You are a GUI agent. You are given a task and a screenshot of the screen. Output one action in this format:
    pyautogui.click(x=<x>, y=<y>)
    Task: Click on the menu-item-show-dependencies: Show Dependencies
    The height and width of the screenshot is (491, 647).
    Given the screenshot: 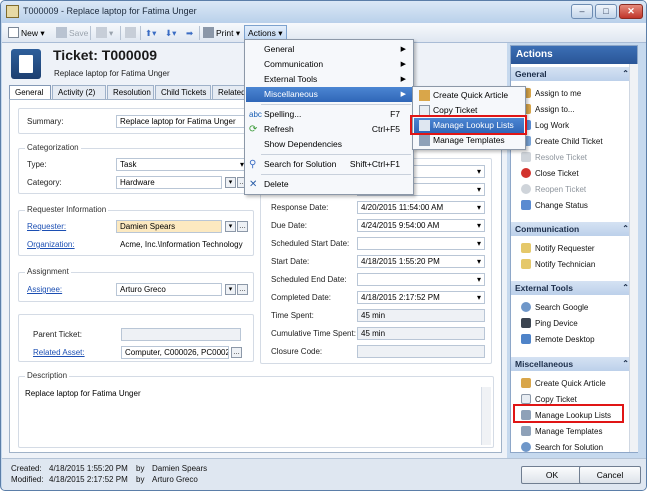 What is the action you would take?
    pyautogui.click(x=329, y=144)
    